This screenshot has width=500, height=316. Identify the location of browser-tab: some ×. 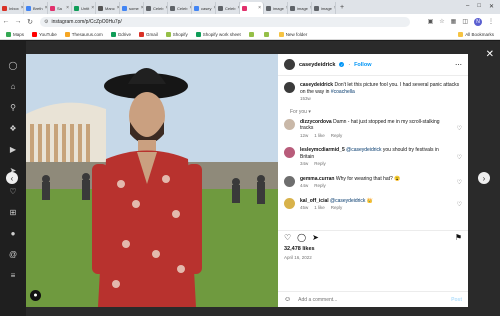
(132, 8).